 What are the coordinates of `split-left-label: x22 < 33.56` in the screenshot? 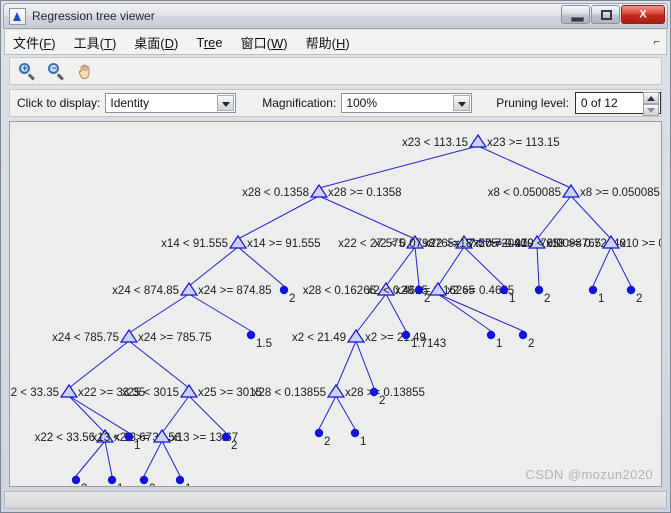 It's located at (65, 438).